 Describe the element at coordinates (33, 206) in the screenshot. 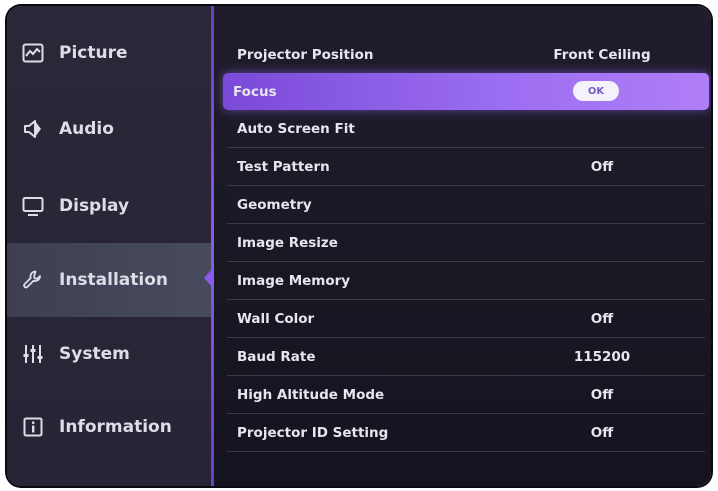

I see `monitor-icon` at that location.